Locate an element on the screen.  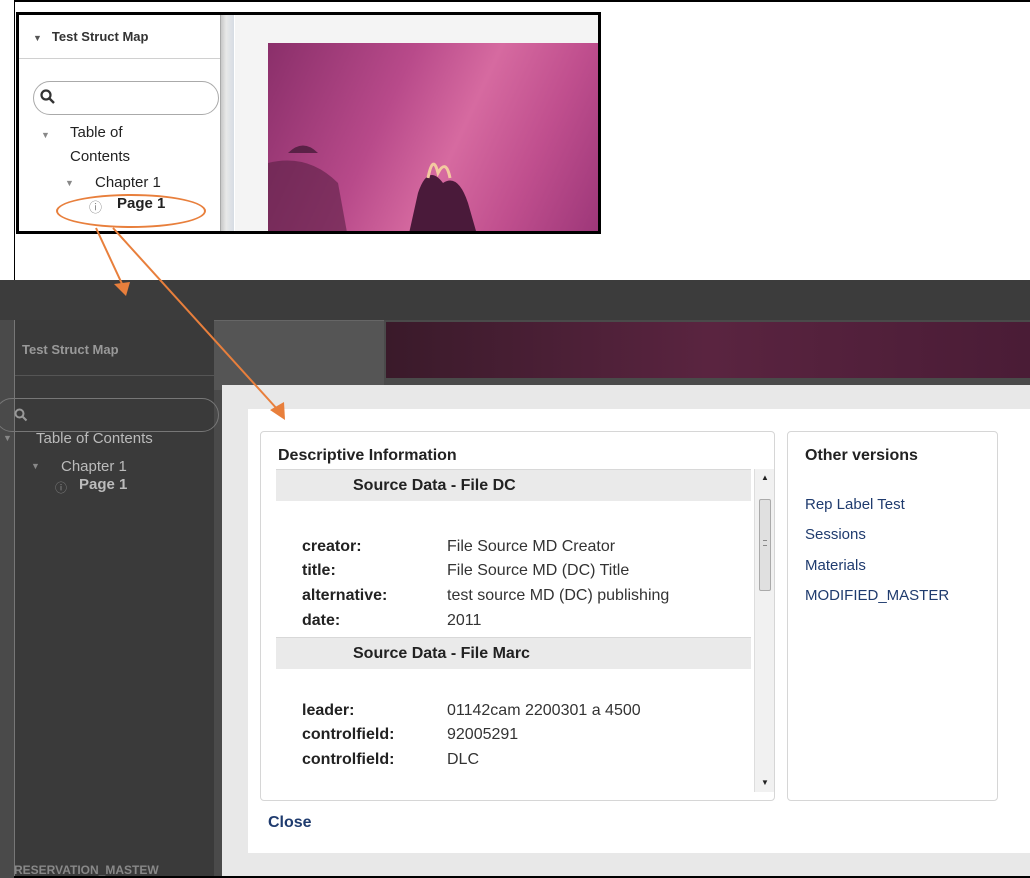
field-value: File Source MD Creator is located at coordinates (531, 546).